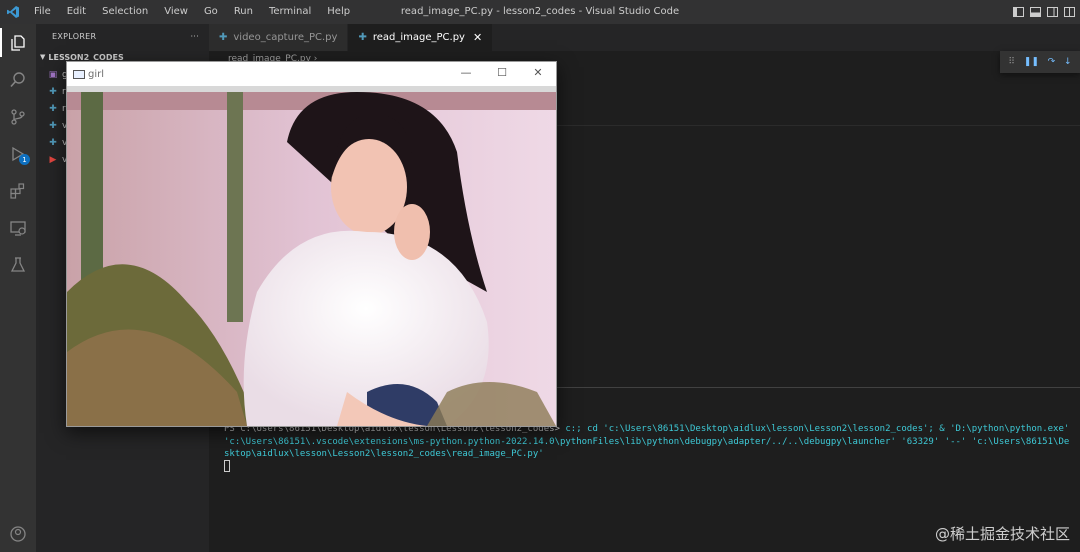 The height and width of the screenshot is (552, 1080). Describe the element at coordinates (477, 37) in the screenshot. I see `close-icon: ✕` at that location.